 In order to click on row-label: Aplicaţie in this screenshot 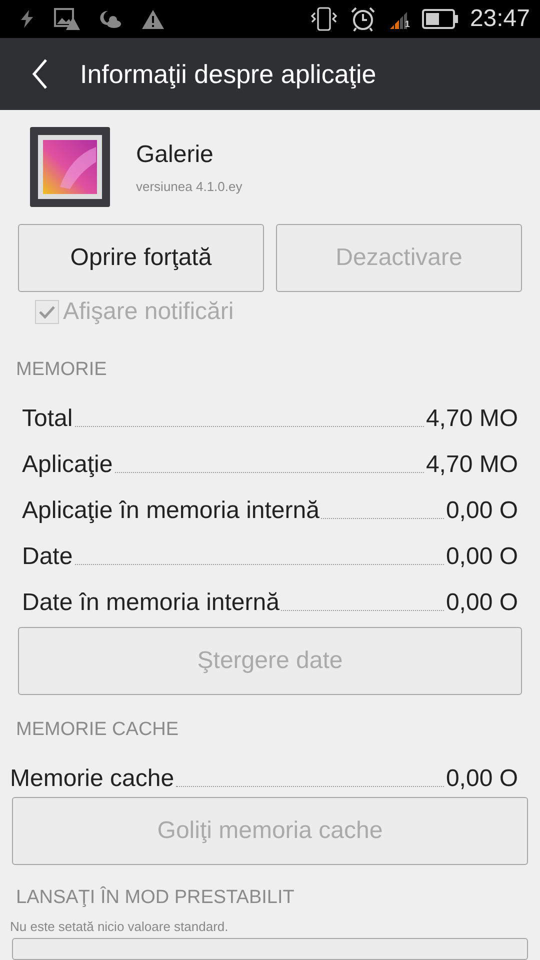, I will do `click(67, 465)`.